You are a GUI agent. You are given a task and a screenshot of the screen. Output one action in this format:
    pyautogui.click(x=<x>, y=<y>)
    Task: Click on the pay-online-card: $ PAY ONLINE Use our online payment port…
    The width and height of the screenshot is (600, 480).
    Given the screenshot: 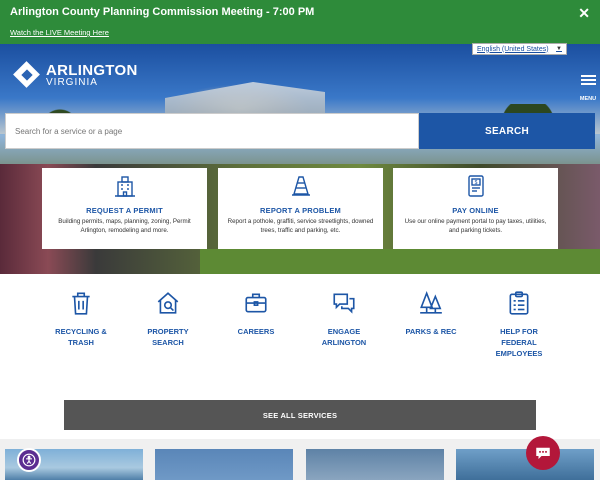 What is the action you would take?
    pyautogui.click(x=475, y=208)
    